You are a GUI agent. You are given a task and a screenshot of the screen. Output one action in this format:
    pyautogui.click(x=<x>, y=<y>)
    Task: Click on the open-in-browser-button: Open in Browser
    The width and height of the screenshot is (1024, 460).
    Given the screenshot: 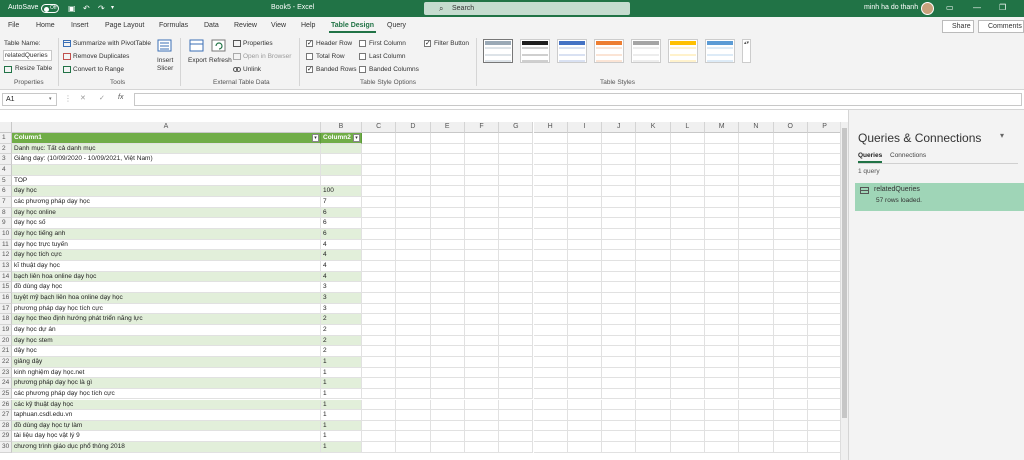 What is the action you would take?
    pyautogui.click(x=267, y=56)
    